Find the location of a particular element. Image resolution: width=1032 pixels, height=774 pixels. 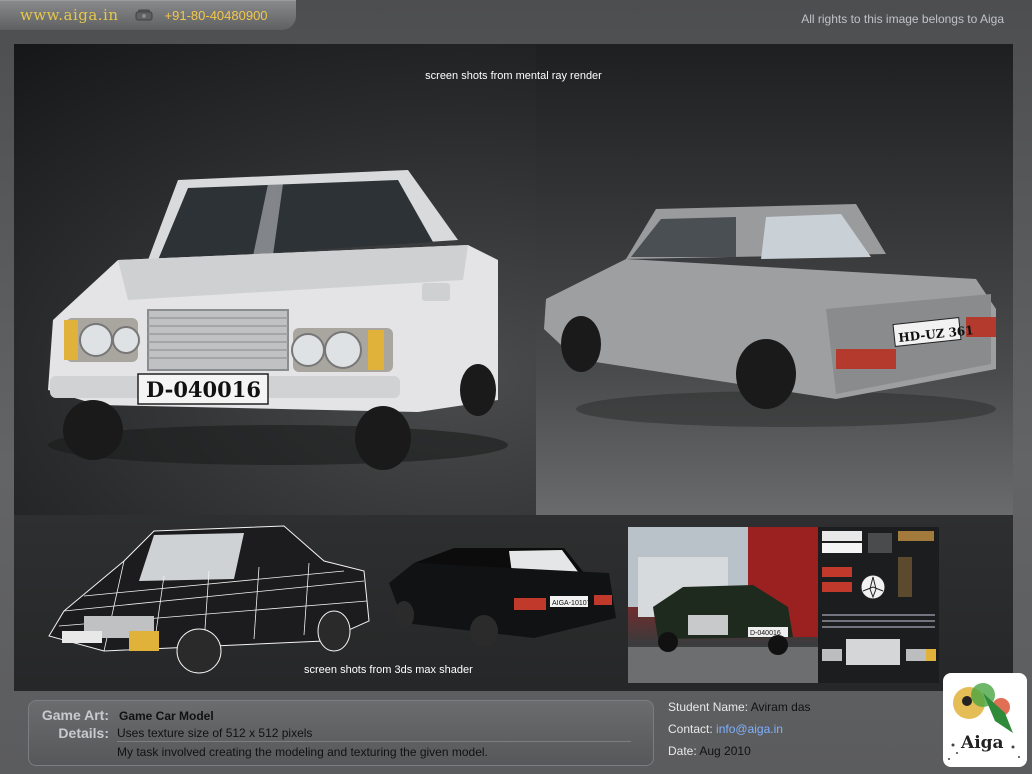

contact-row: Contact: info@aiga.in is located at coordinates (725, 729).